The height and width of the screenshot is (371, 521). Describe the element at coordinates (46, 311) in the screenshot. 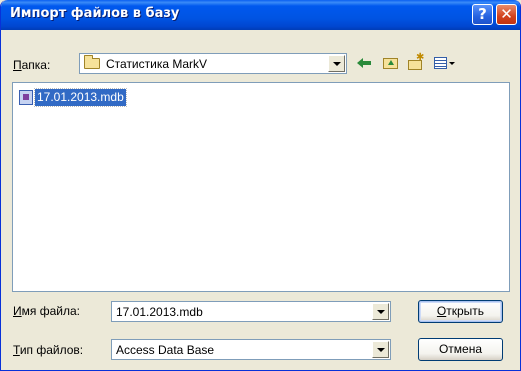

I see `filename-label: Имя файла:` at that location.